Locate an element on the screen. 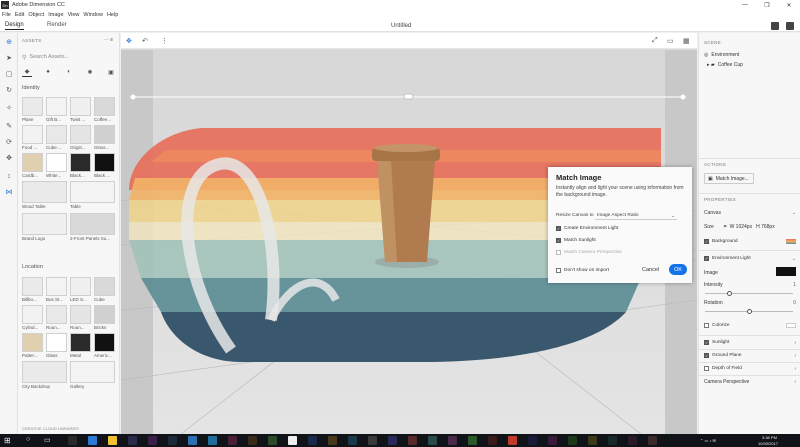 The height and width of the screenshot is (447, 800). maximize-icon: ❐ is located at coordinates (767, 5).